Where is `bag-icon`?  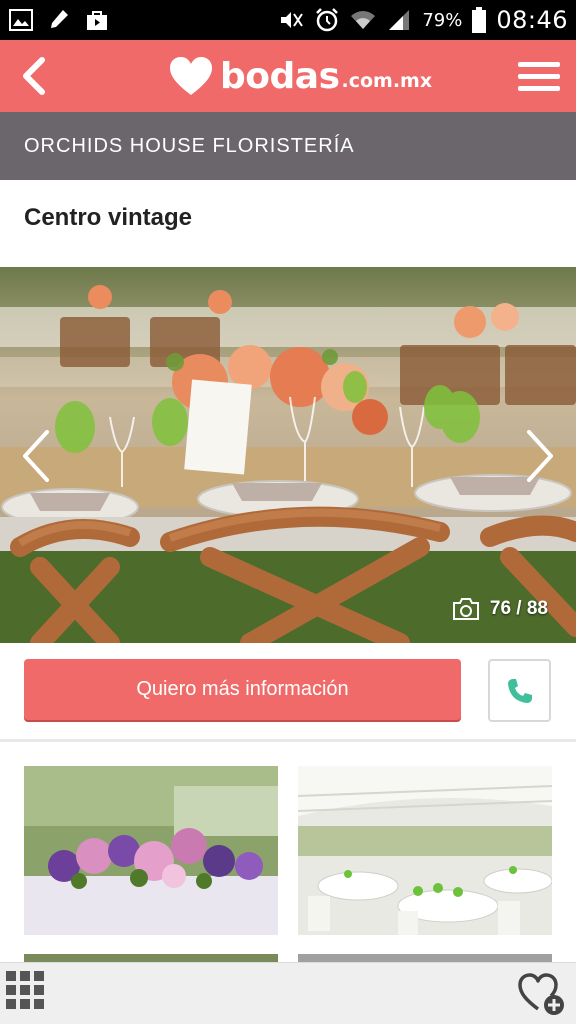 bag-icon is located at coordinates (97, 20).